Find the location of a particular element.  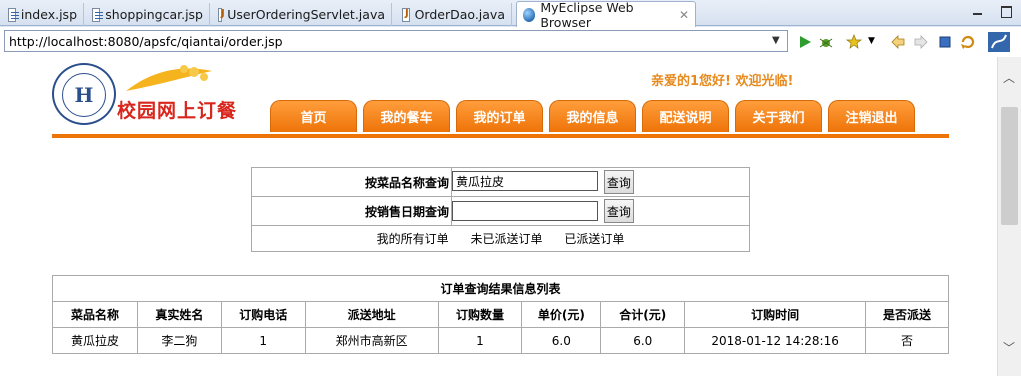

back-arrow-icon is located at coordinates (898, 42).